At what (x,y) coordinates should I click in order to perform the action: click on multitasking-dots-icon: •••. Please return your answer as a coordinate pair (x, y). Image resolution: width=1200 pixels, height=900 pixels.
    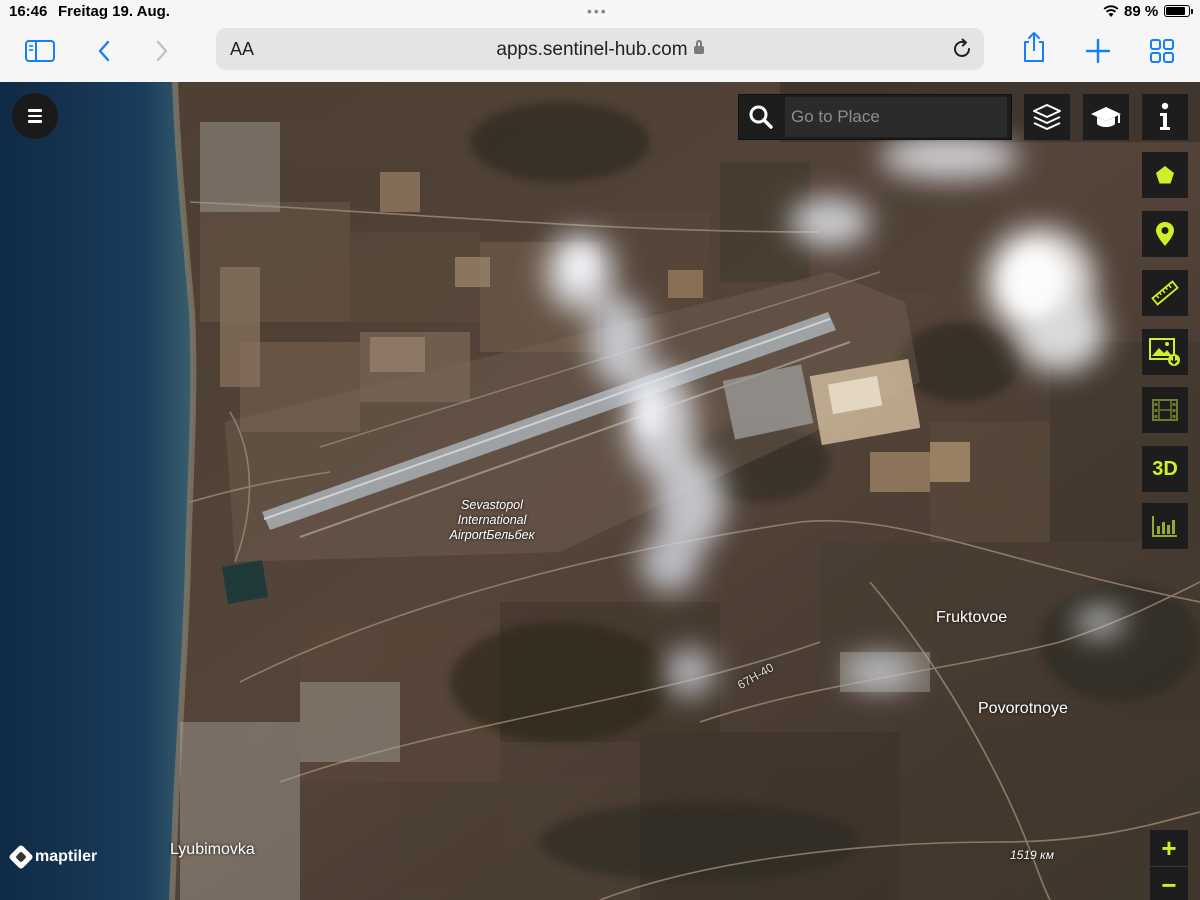
    Looking at the image, I should click on (597, 11).